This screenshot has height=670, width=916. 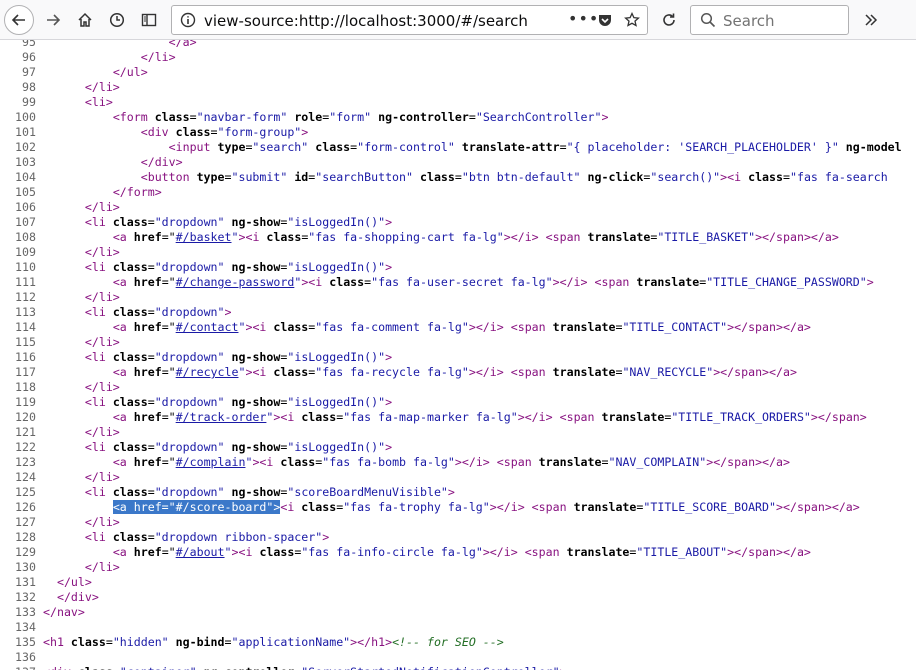 I want to click on source-link: #/contact, so click(x=207, y=327).